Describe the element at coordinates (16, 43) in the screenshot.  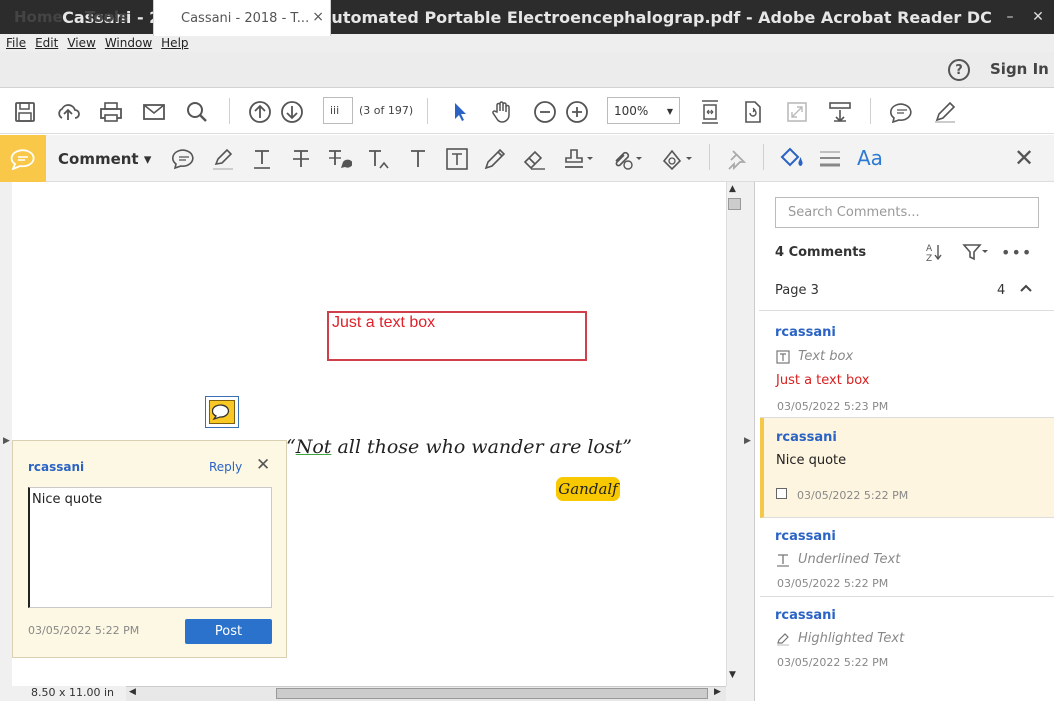
I see `menu-file: File` at that location.